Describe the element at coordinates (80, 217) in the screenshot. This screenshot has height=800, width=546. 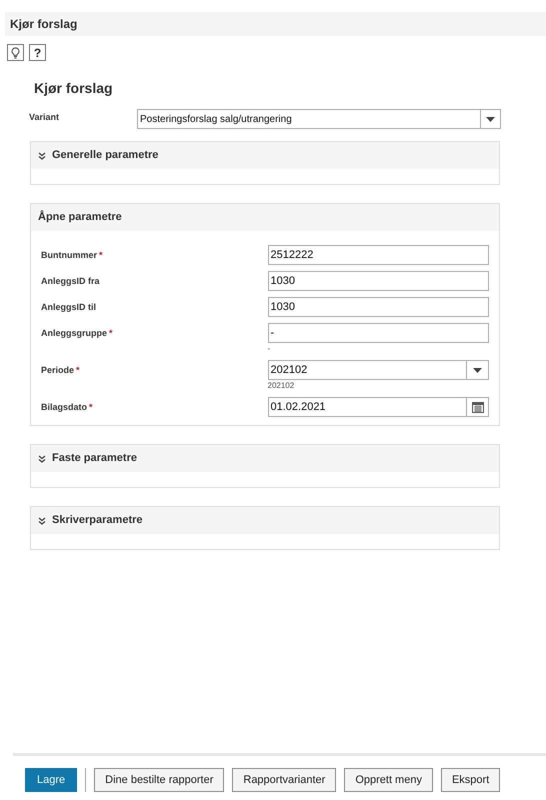
I see `section-title: Åpne parametre` at that location.